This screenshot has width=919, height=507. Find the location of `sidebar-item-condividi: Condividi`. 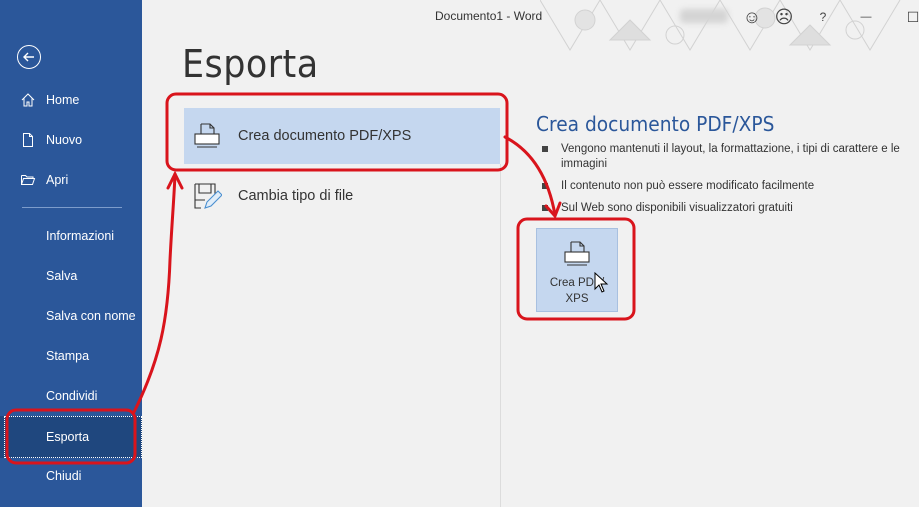

sidebar-item-condividi: Condividi is located at coordinates (71, 396).